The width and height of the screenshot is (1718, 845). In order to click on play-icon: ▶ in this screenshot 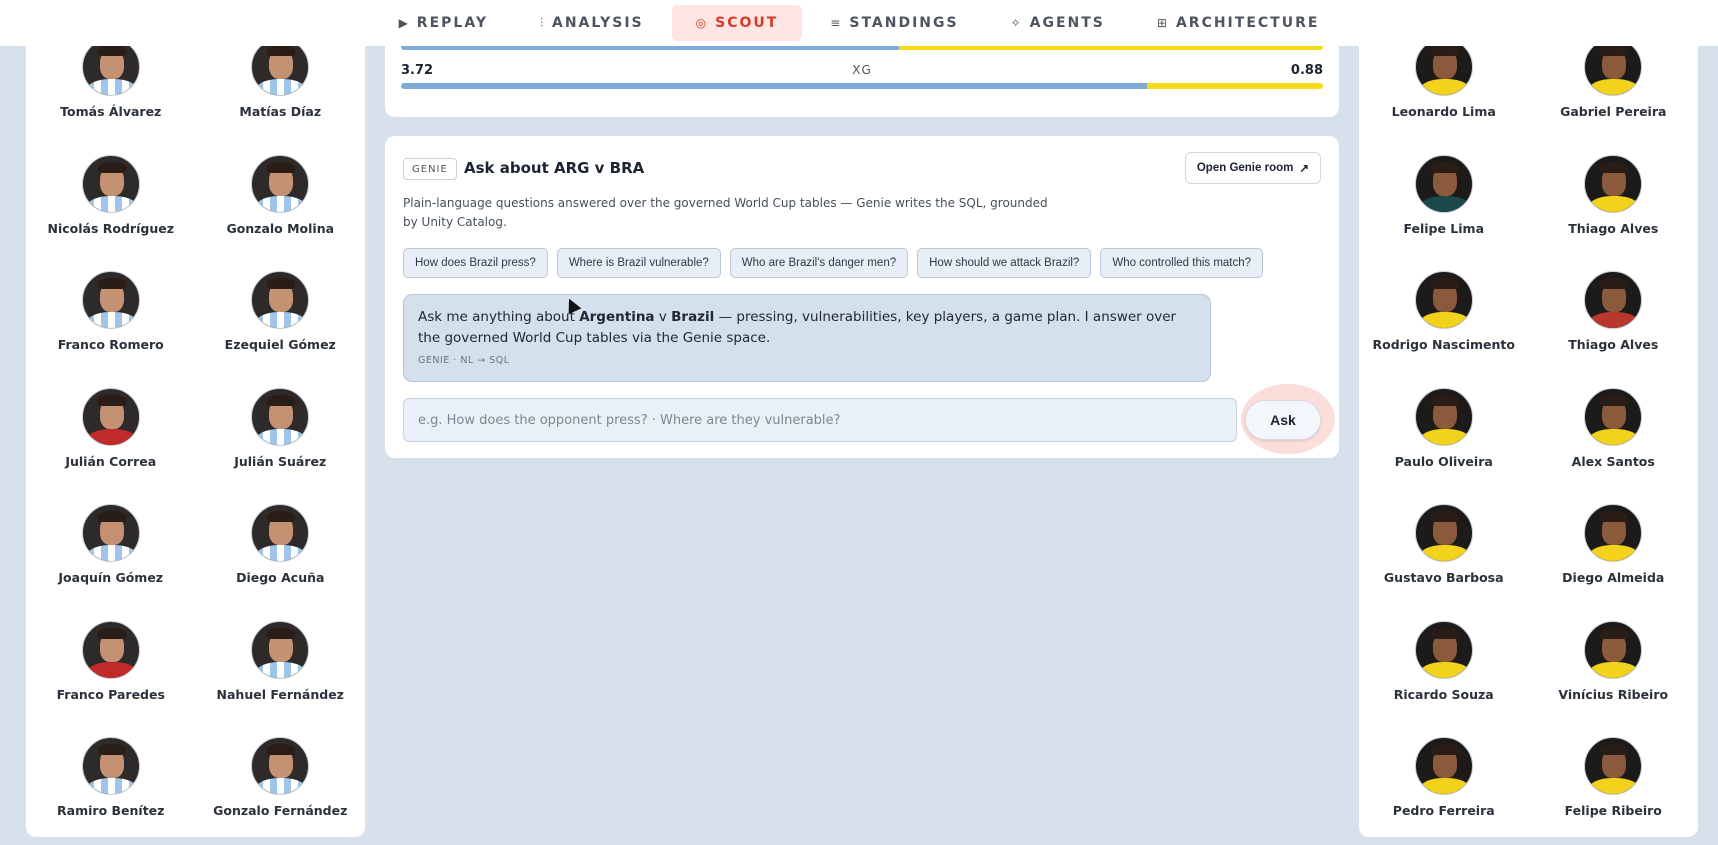, I will do `click(403, 23)`.